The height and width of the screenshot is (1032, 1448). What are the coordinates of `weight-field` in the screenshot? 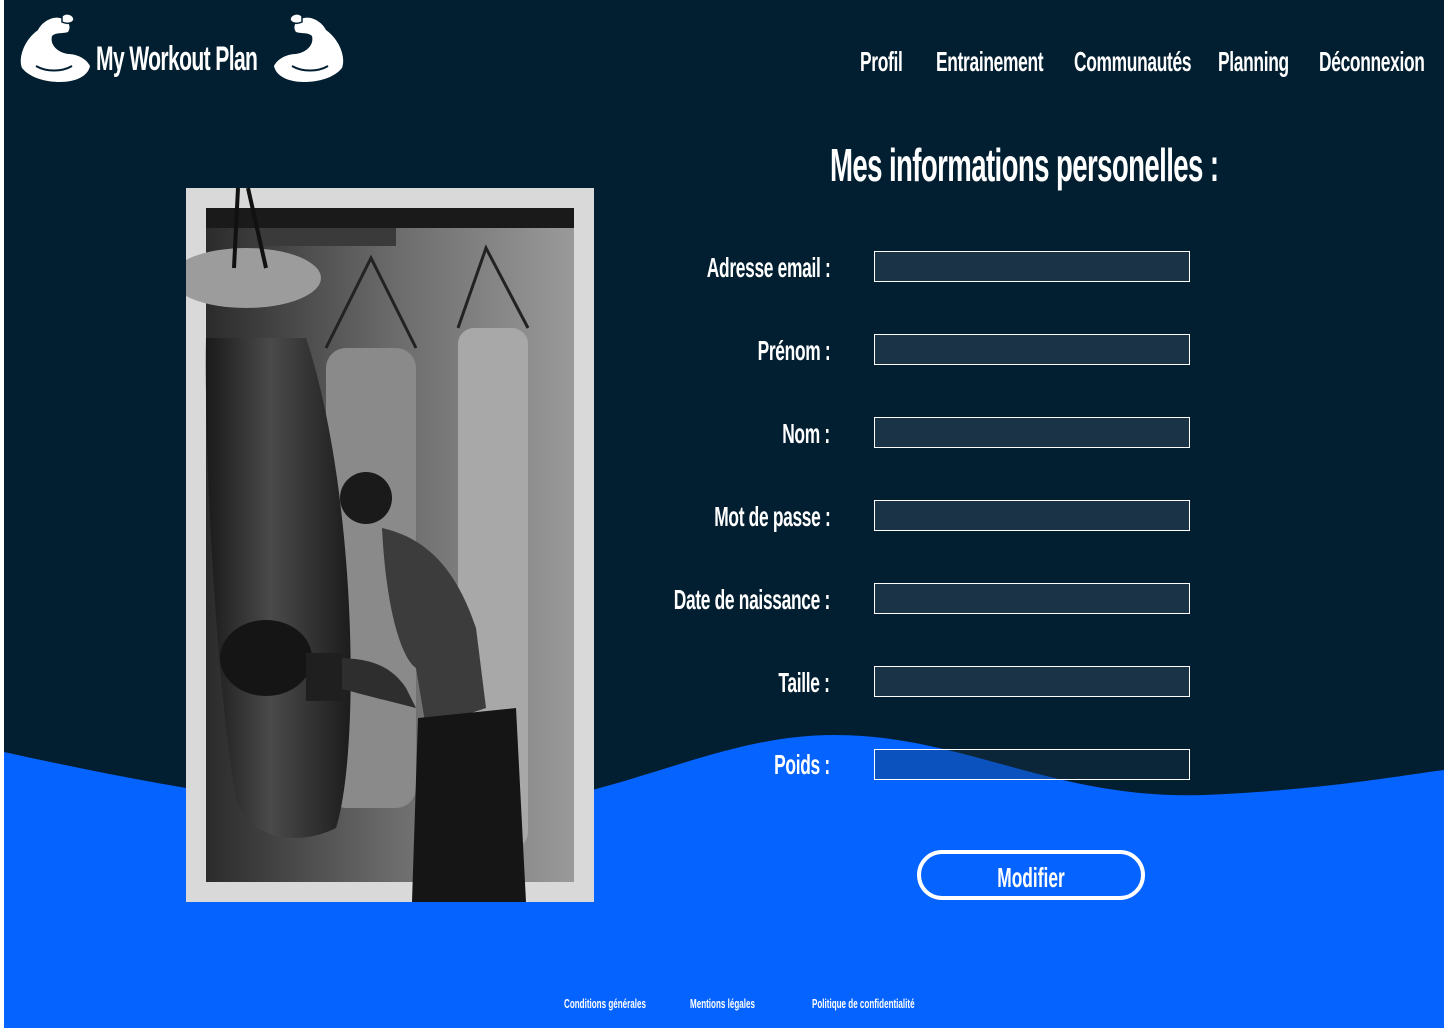 It's located at (1032, 764).